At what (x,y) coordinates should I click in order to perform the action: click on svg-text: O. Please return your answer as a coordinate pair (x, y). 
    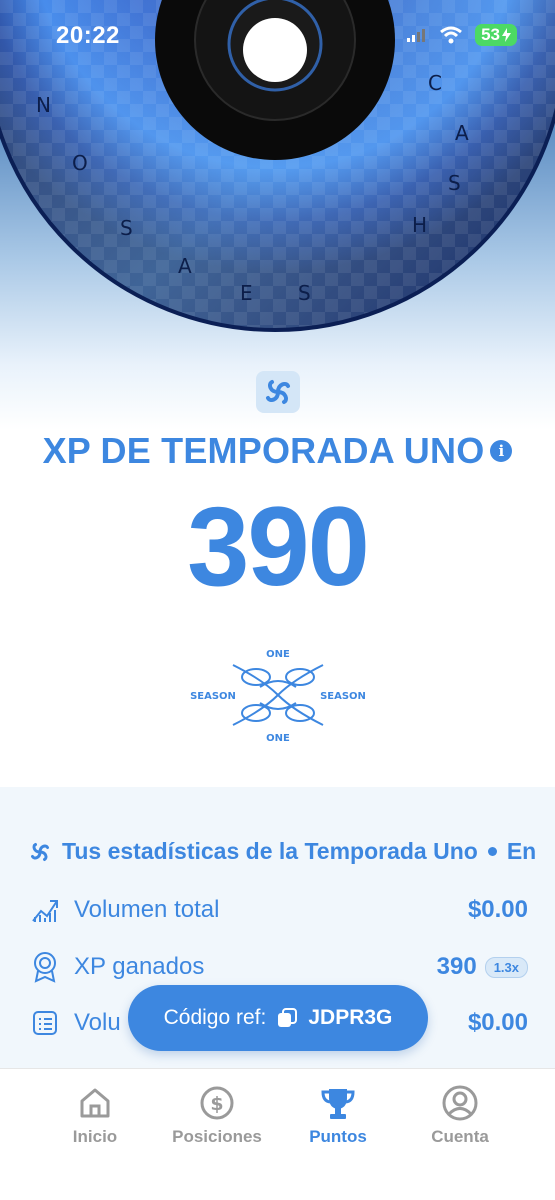
    Looking at the image, I should click on (80, 163).